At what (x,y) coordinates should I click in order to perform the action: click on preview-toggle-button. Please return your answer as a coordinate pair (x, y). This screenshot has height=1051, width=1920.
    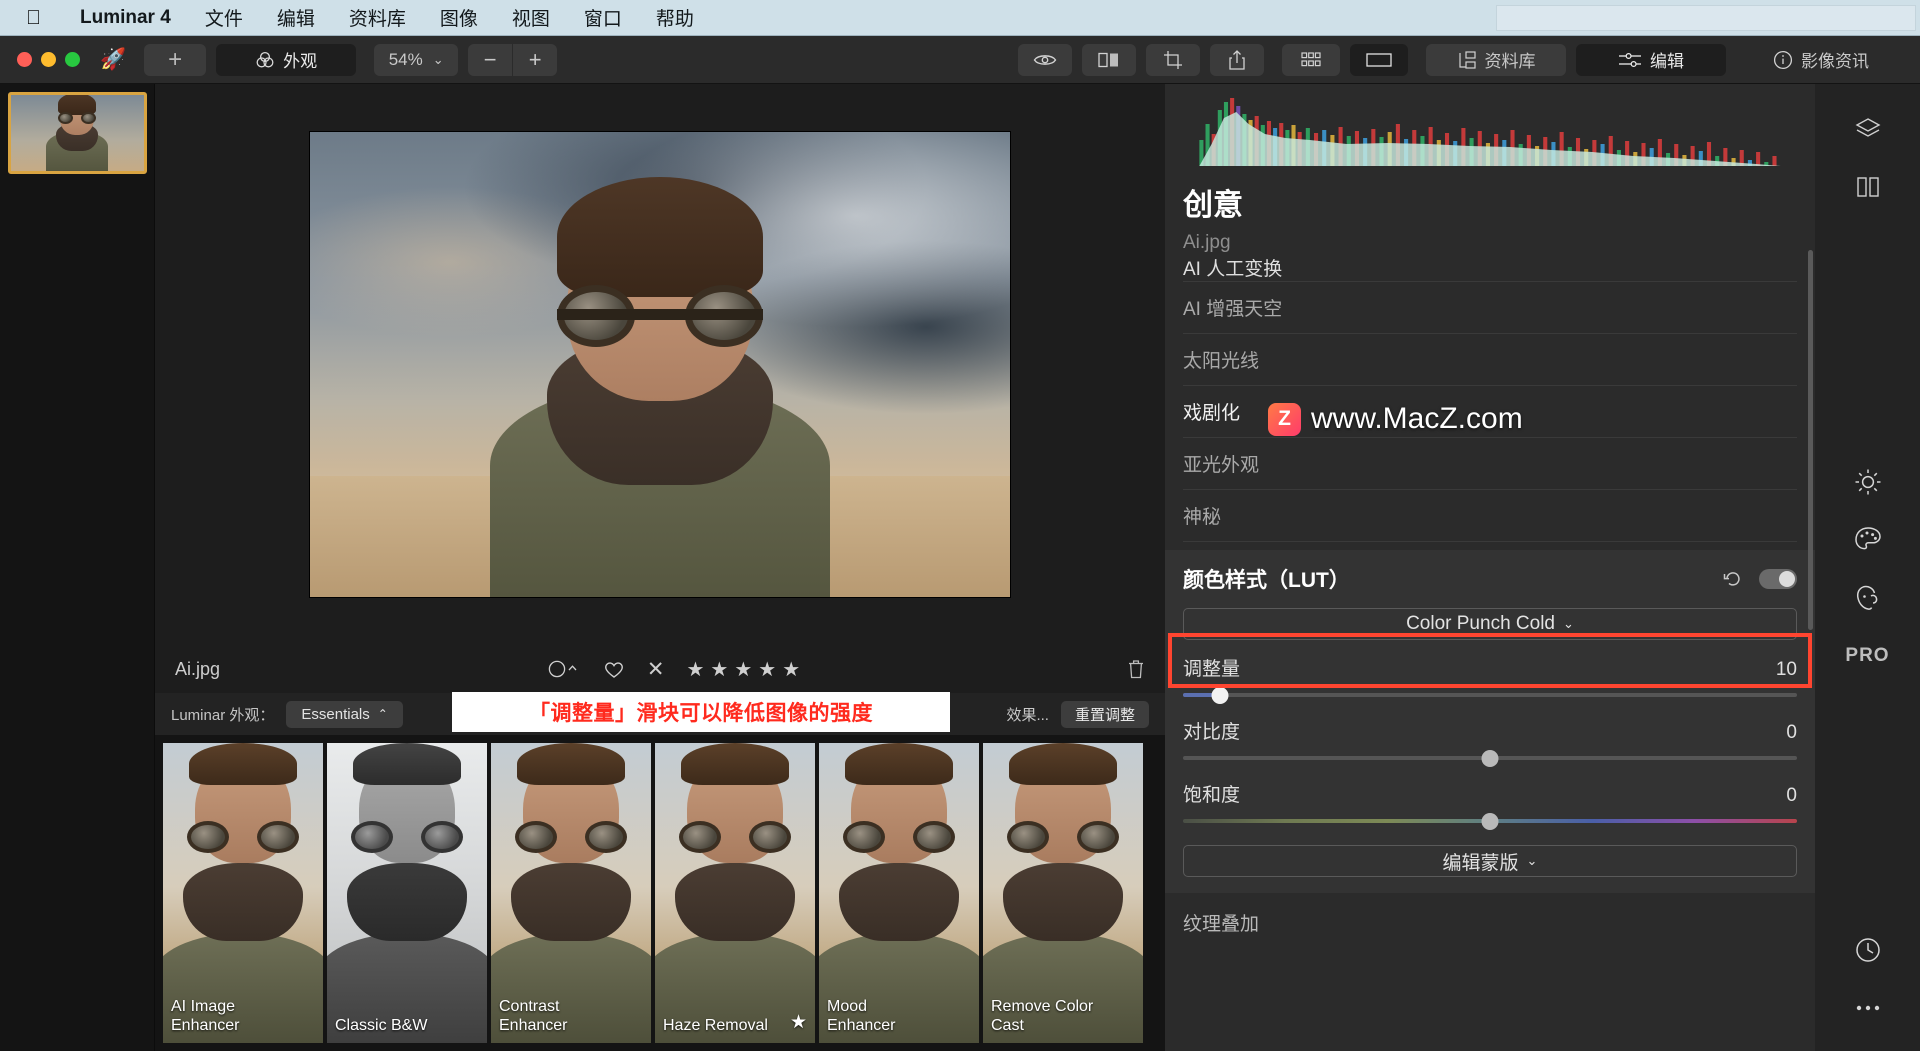
    Looking at the image, I should click on (1045, 59).